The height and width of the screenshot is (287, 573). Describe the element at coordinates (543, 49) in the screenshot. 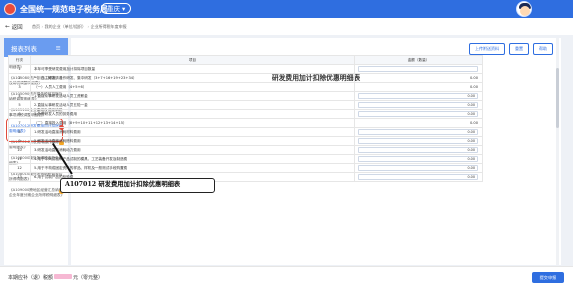

I see `help-button: 帮助` at that location.